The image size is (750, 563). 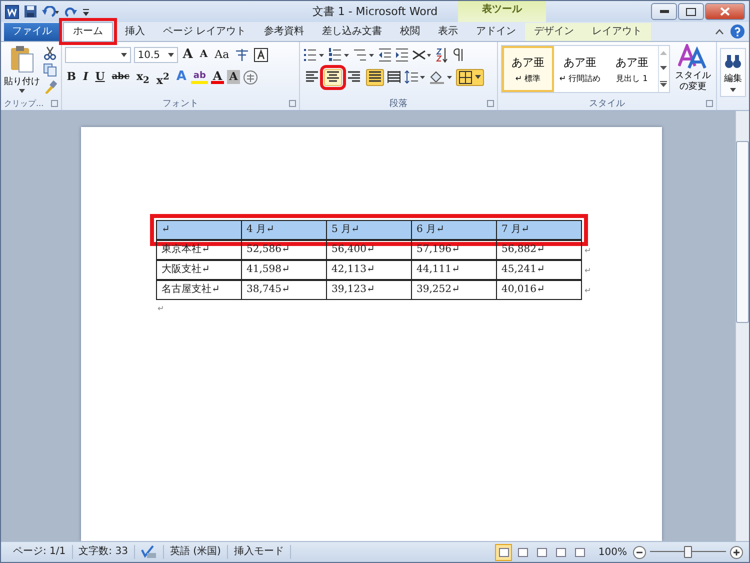 What do you see at coordinates (410, 32) in the screenshot?
I see `ribbon-tab: 校閲` at bounding box center [410, 32].